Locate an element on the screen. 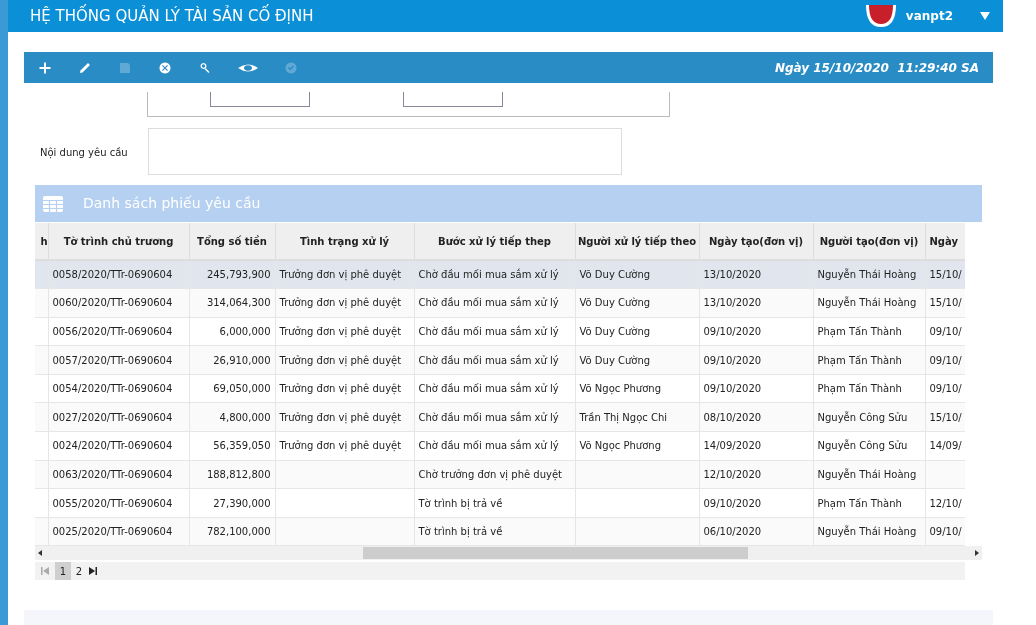  table-cell: 12/10/2020 is located at coordinates (732, 474).